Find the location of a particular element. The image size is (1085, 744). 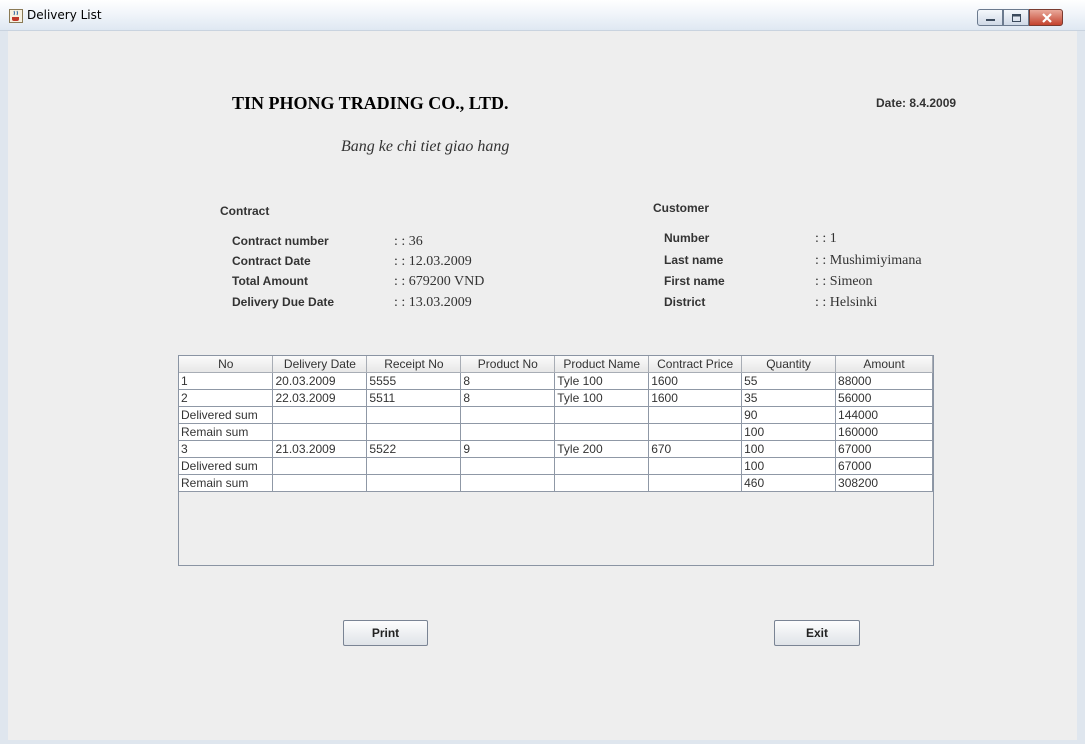

table-row: Delivered sum 90 144000 is located at coordinates (556, 415).